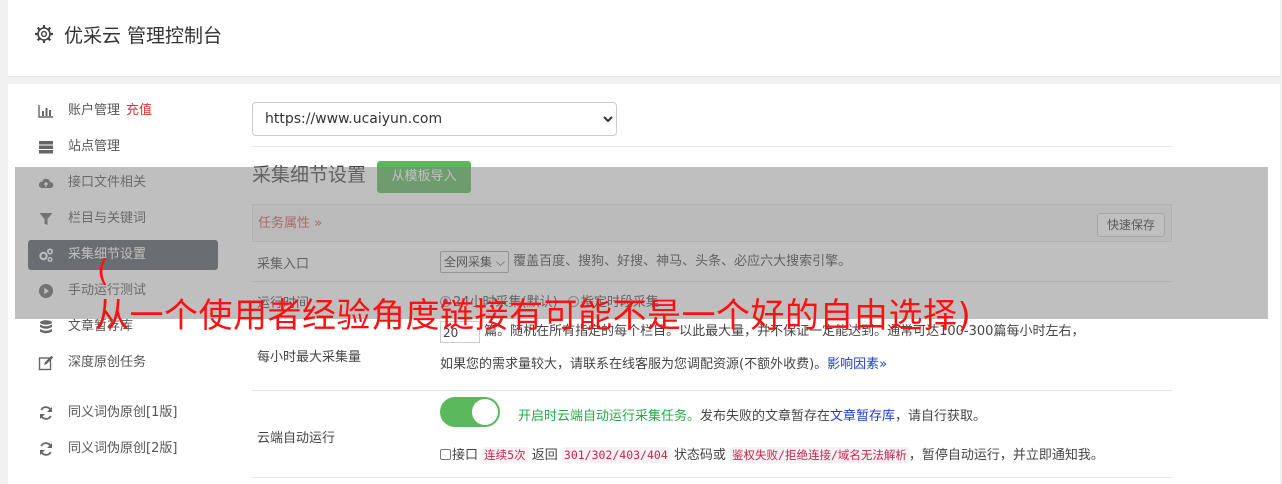 This screenshot has height=484, width=1282. What do you see at coordinates (634, 364) in the screenshot?
I see `max-per-hour-note: 如果您的需求量较大，请联系在线客服为您调配资源(不额外收费)。` at bounding box center [634, 364].